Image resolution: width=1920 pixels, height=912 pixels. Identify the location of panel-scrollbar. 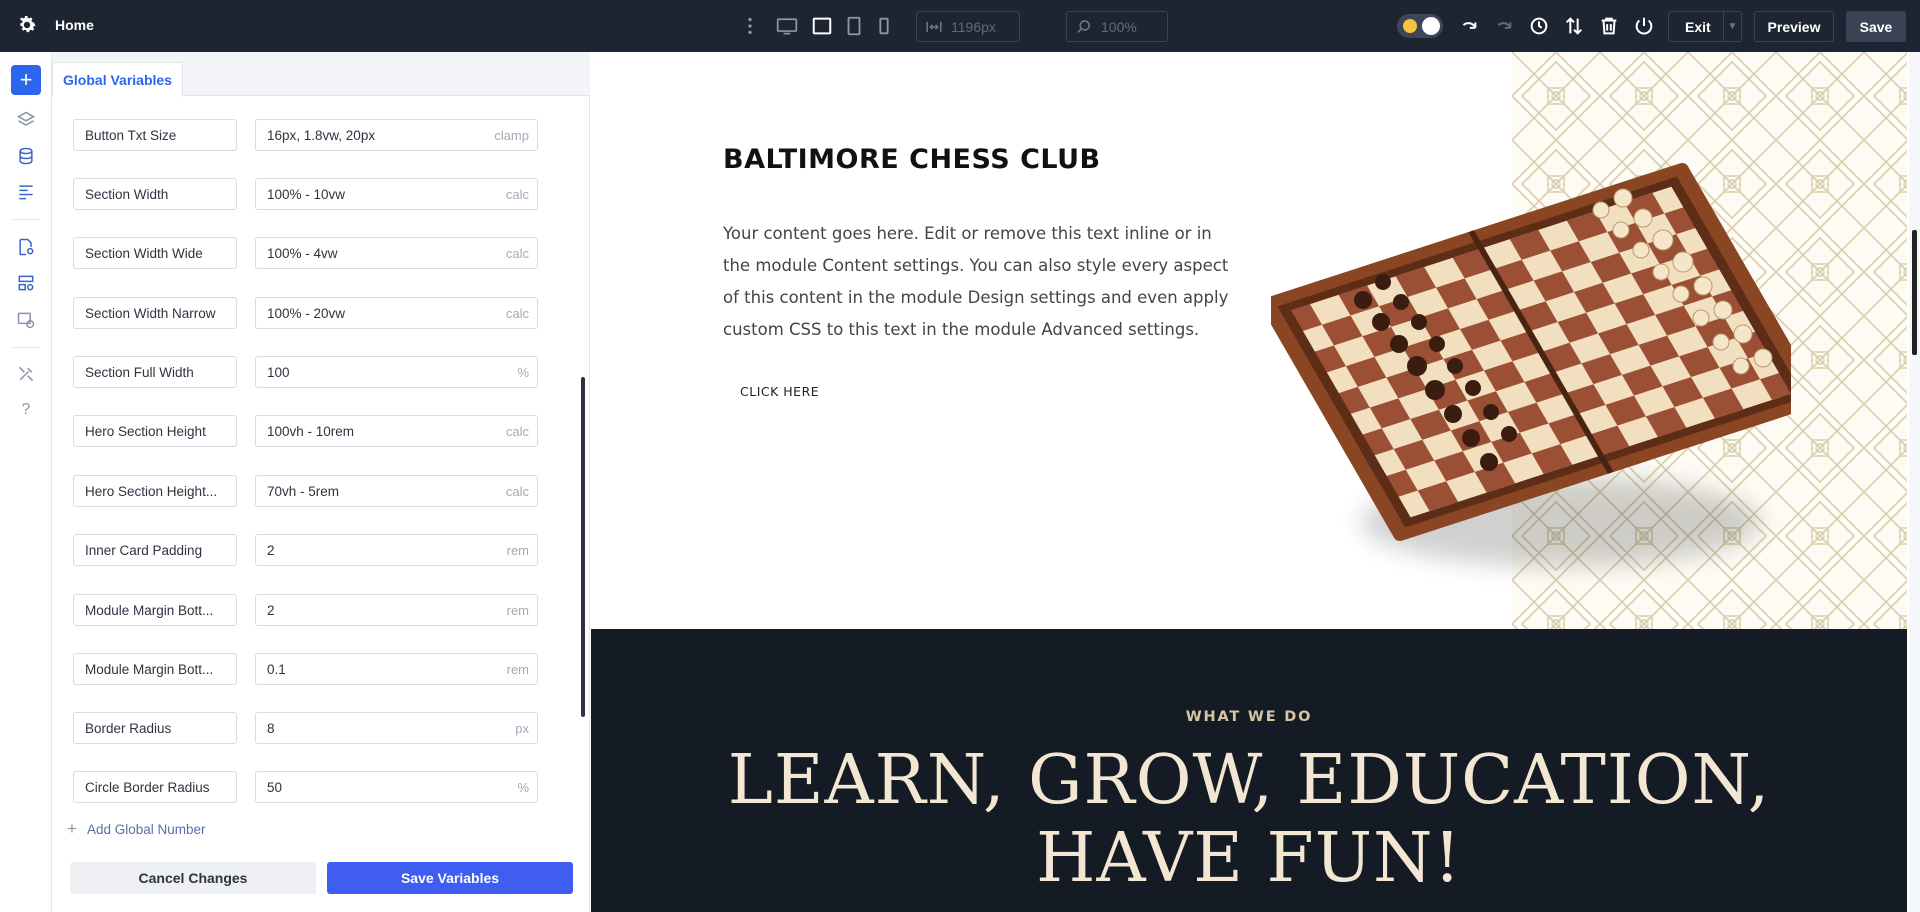
(583, 547).